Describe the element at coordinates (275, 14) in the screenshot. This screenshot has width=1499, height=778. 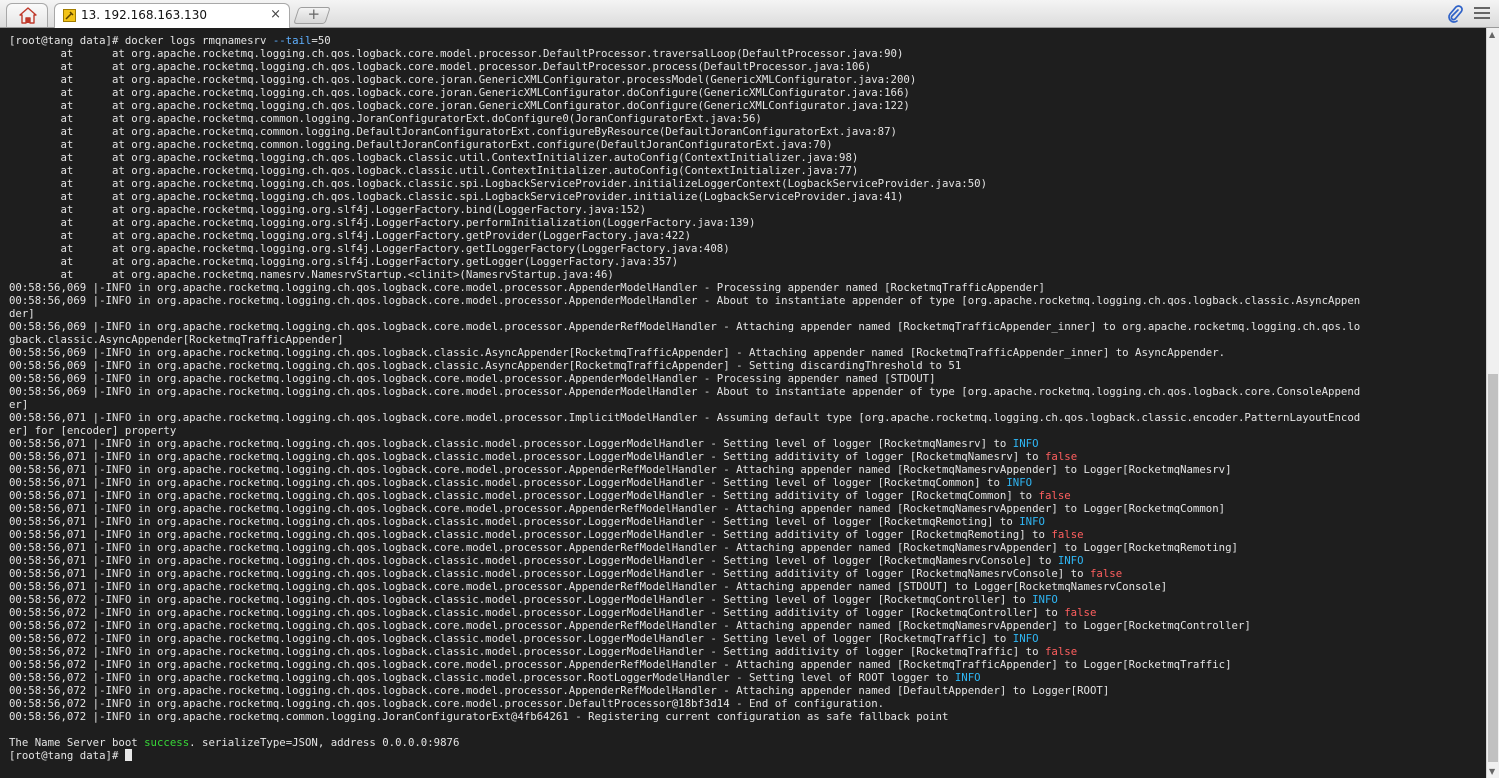
I see `close-tab-button: ×` at that location.